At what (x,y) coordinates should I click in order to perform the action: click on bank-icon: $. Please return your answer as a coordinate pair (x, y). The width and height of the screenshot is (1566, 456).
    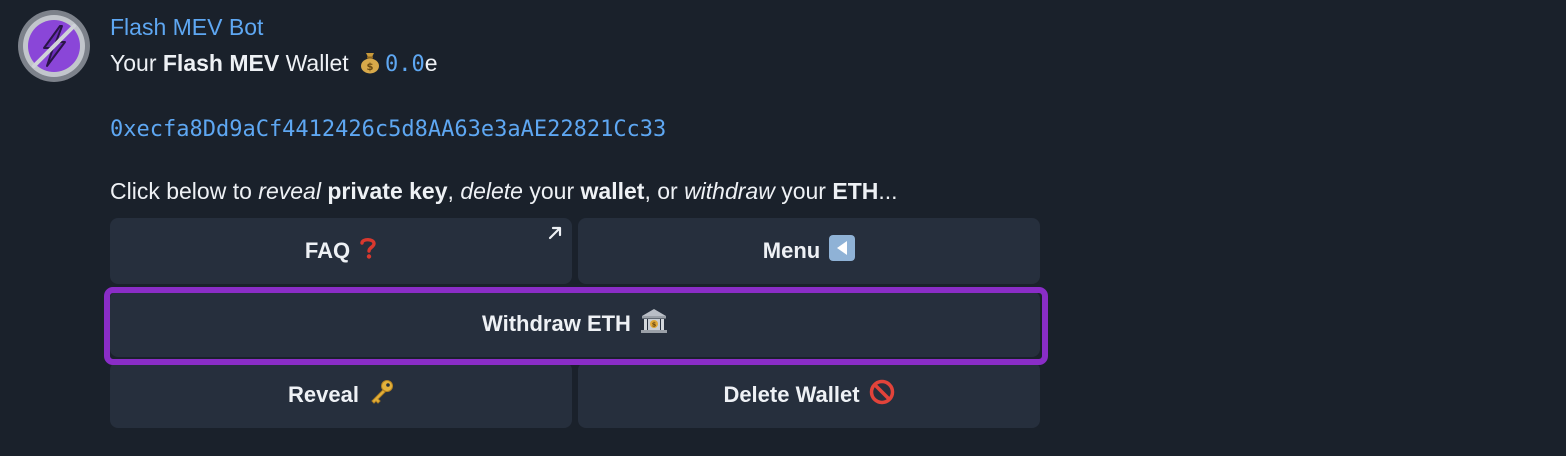
    Looking at the image, I should click on (654, 324).